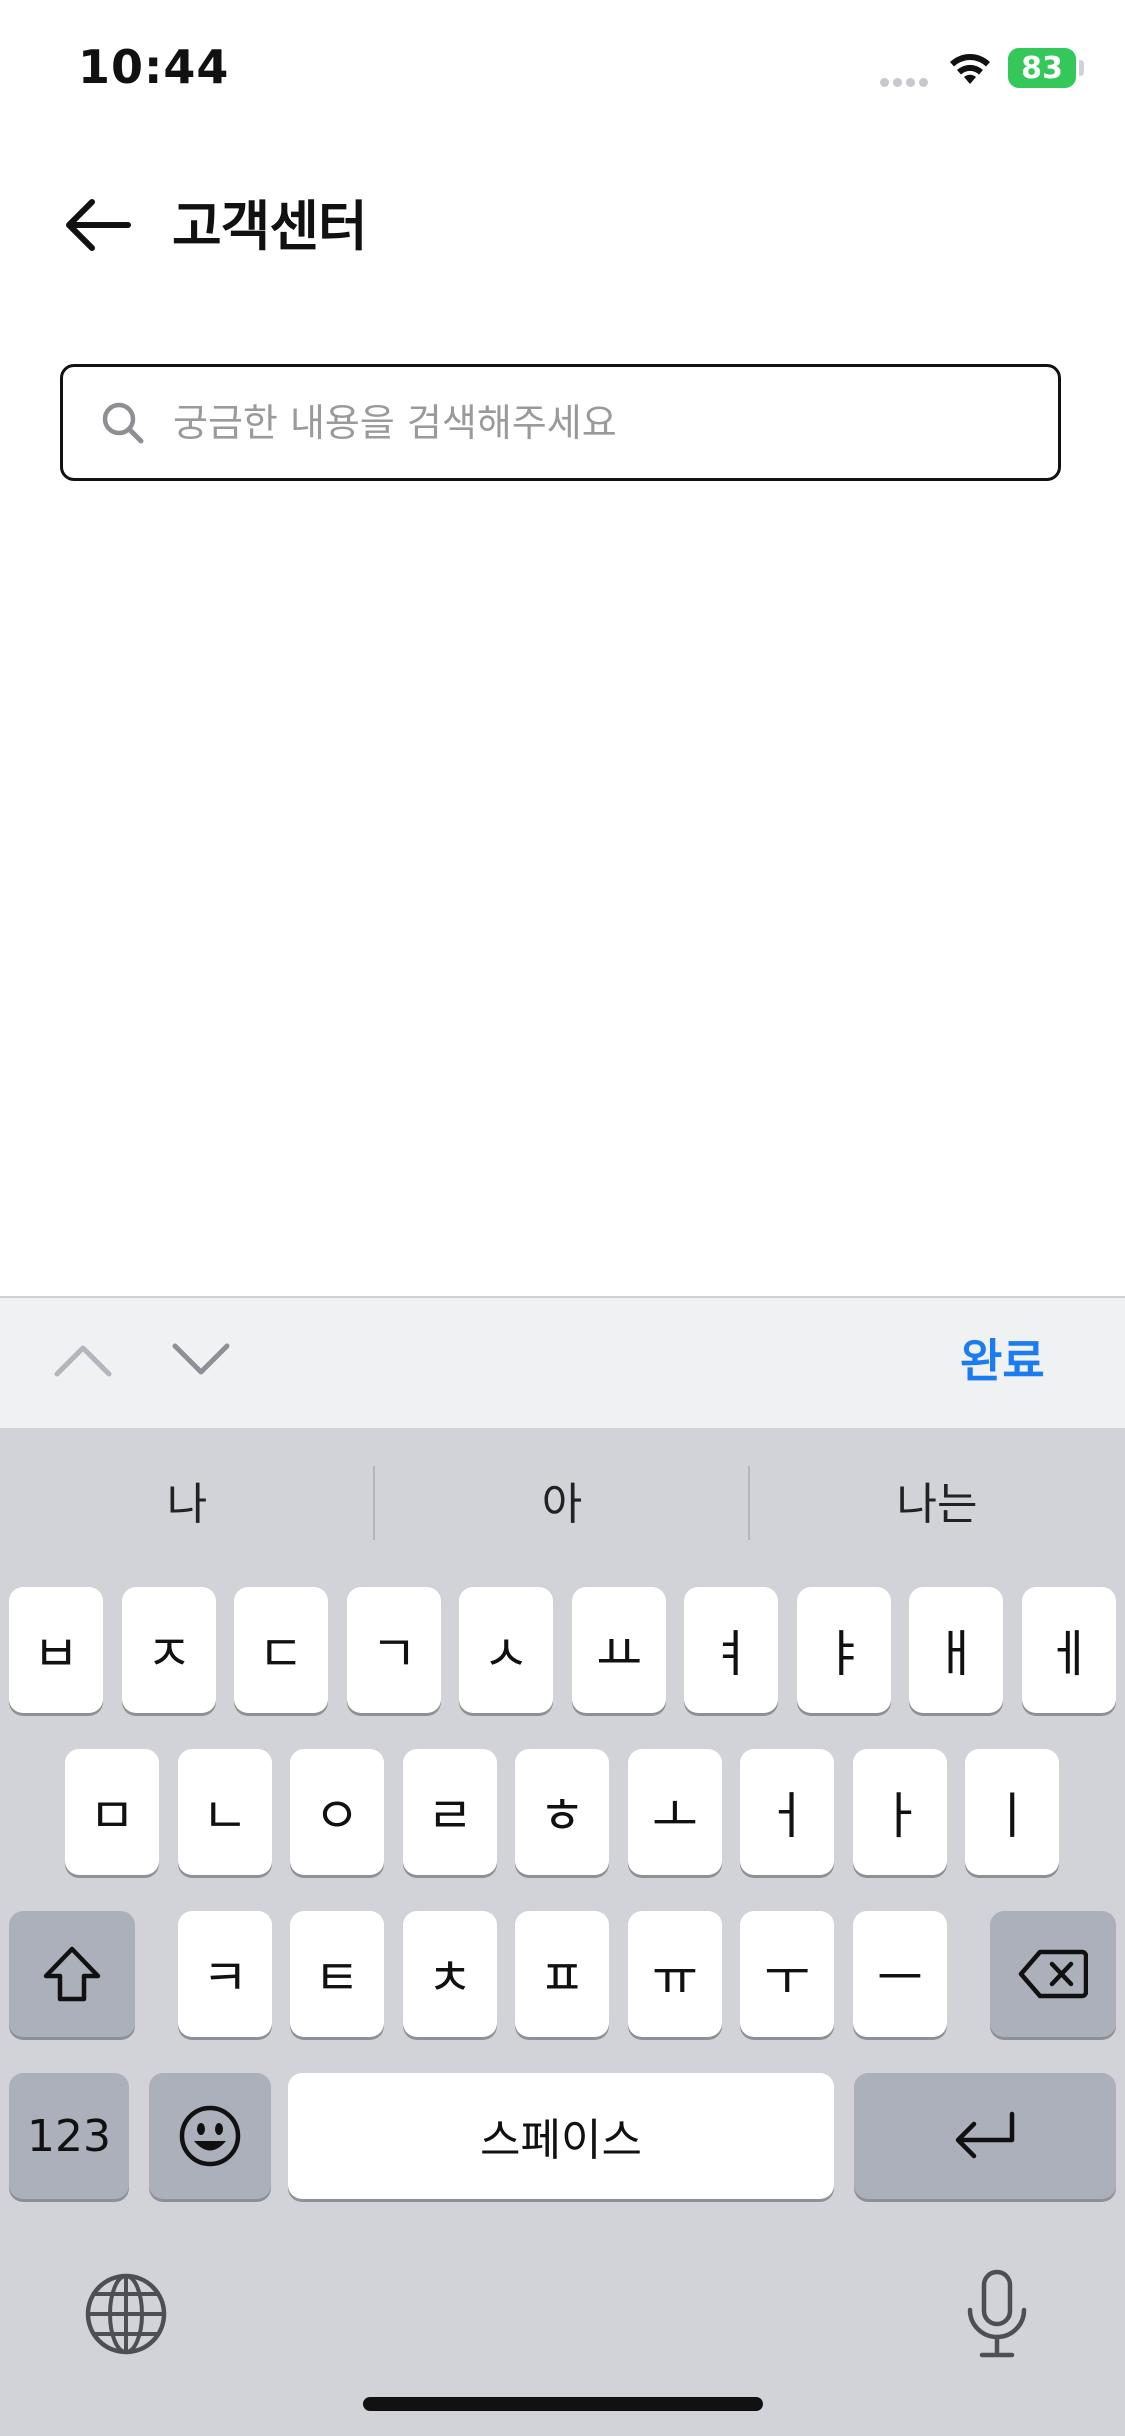  I want to click on home-indicator, so click(563, 2404).